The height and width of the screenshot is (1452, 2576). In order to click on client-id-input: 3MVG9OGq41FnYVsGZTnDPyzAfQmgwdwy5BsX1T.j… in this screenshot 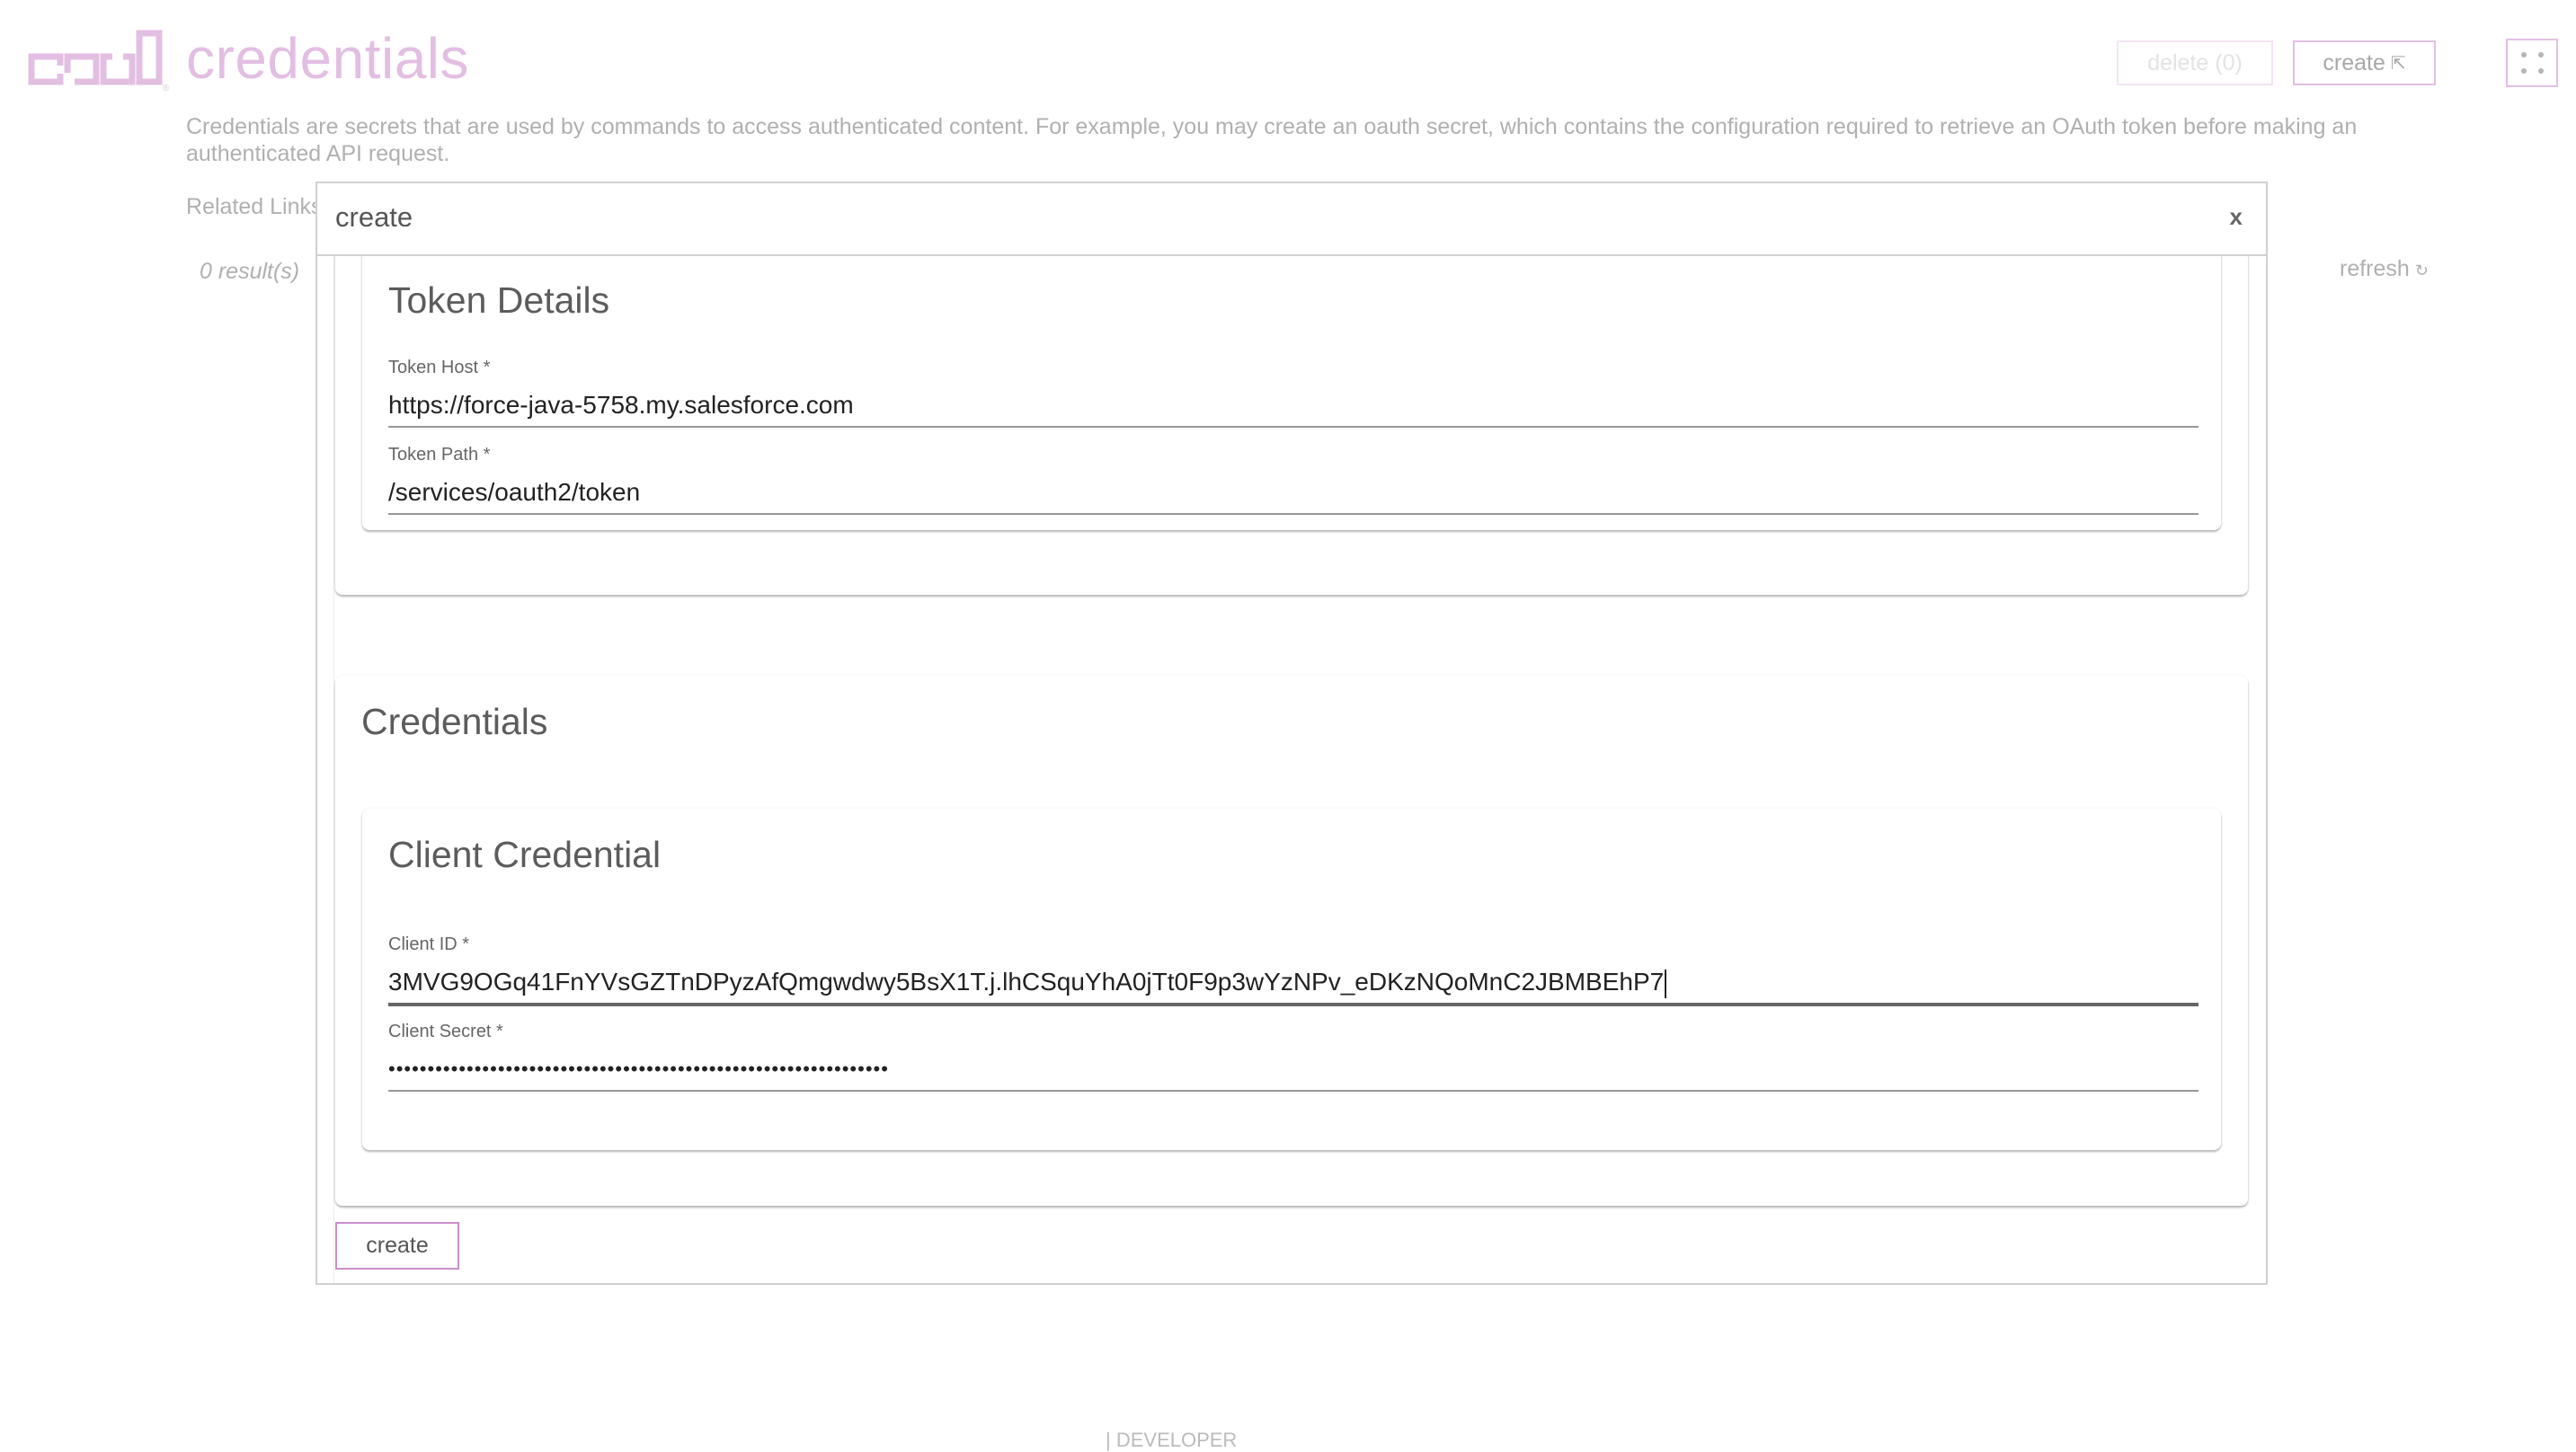, I will do `click(1293, 982)`.